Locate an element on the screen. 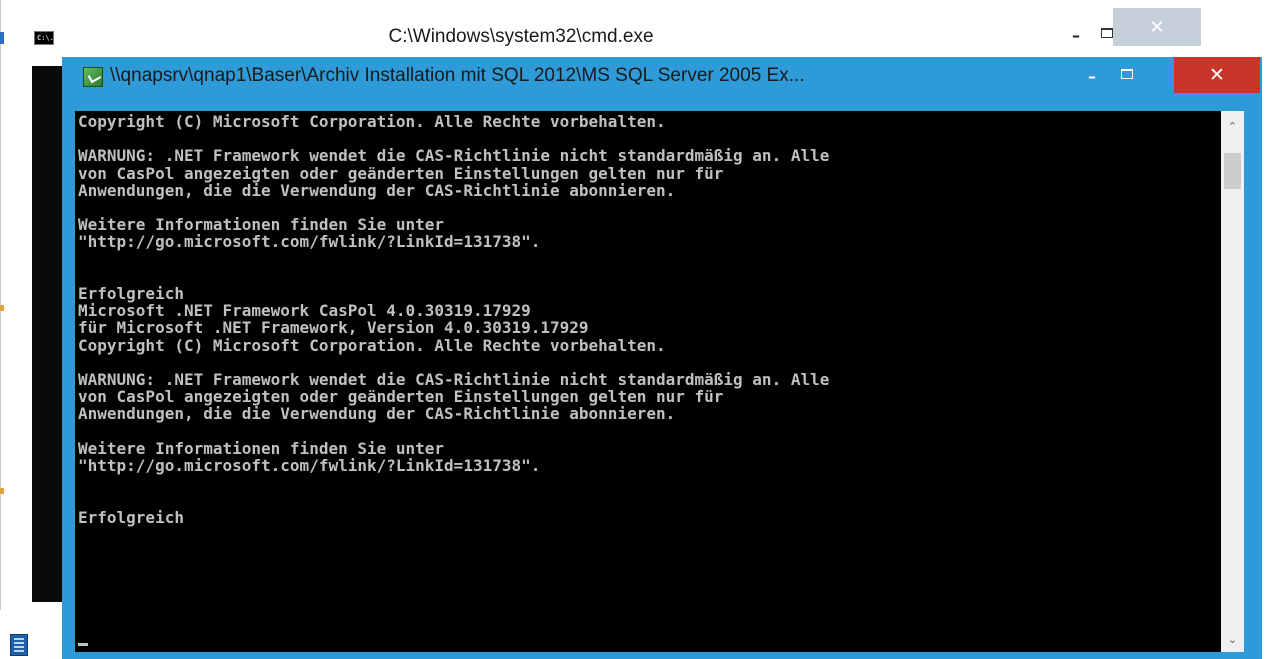  background-title-bar: C:\. C:\Windows\system32\cmd.exe – ✕ is located at coordinates (612, 30).